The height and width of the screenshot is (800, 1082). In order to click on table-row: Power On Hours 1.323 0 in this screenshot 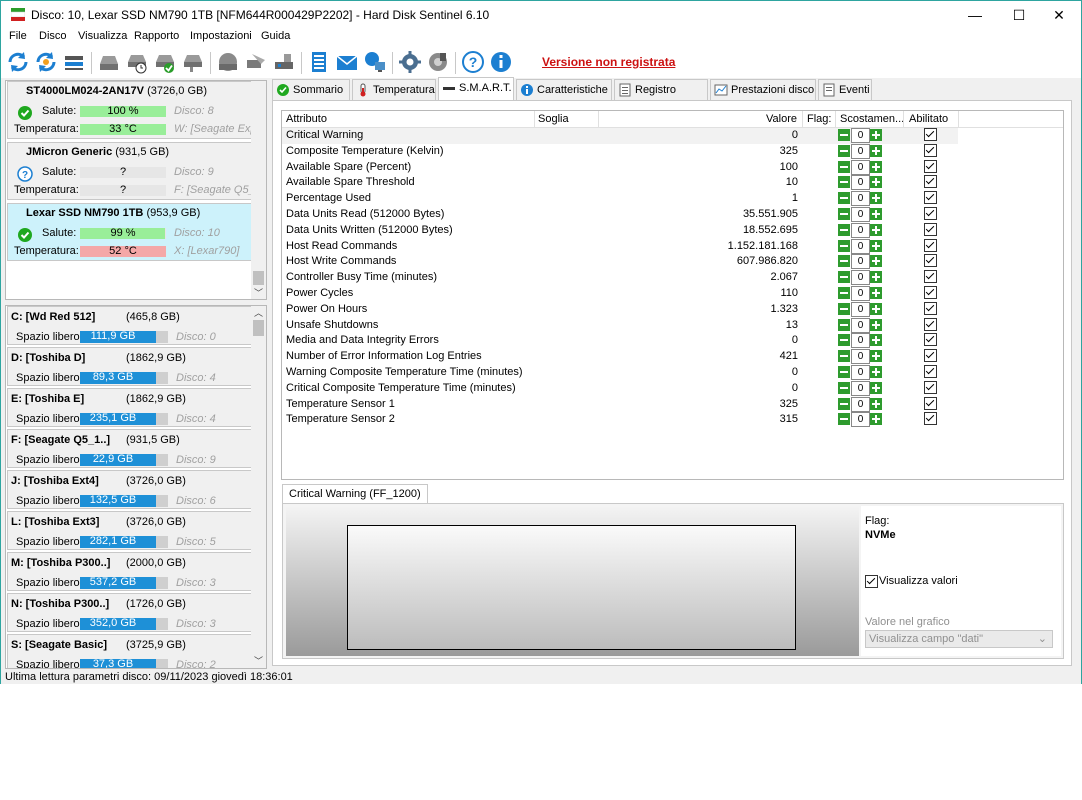, I will do `click(620, 309)`.